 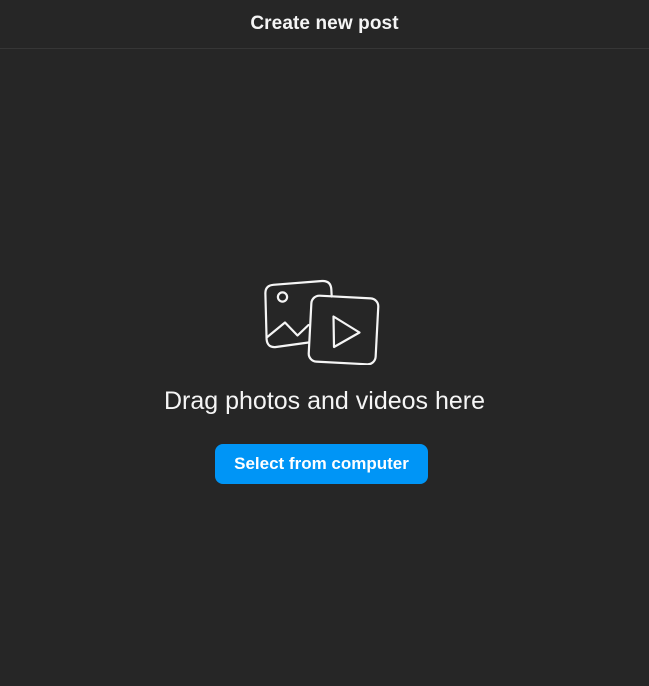 I want to click on play-triangle, so click(x=346, y=332).